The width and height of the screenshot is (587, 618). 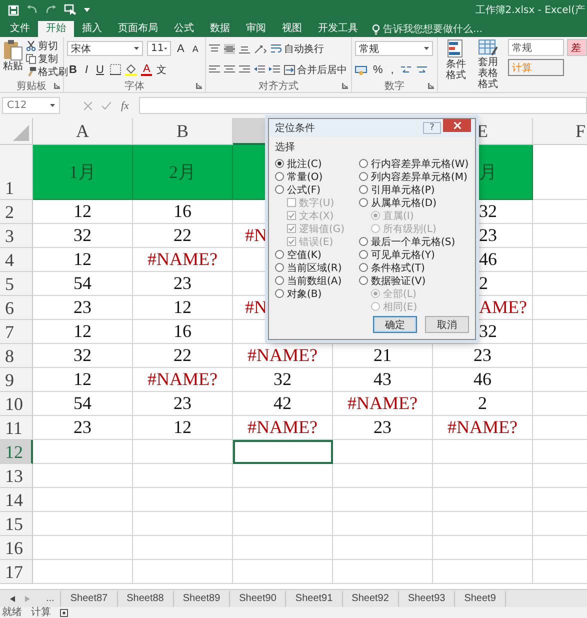 I want to click on row-header: 14, so click(x=16, y=500).